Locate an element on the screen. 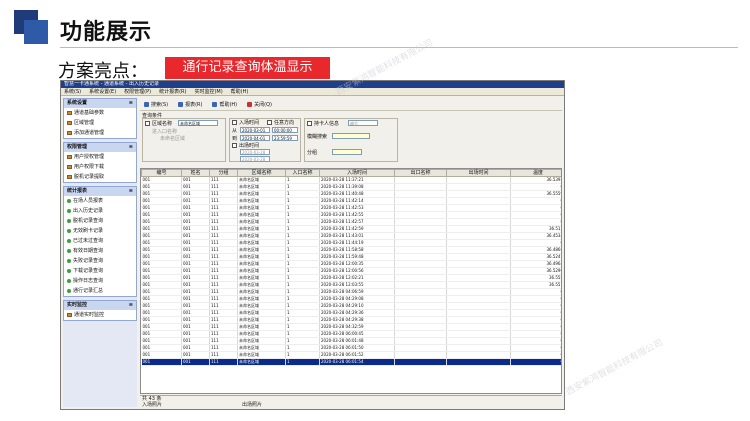 This screenshot has height=421, width=750. sidebar-item-label: 通道实时监控 is located at coordinates (89, 315).